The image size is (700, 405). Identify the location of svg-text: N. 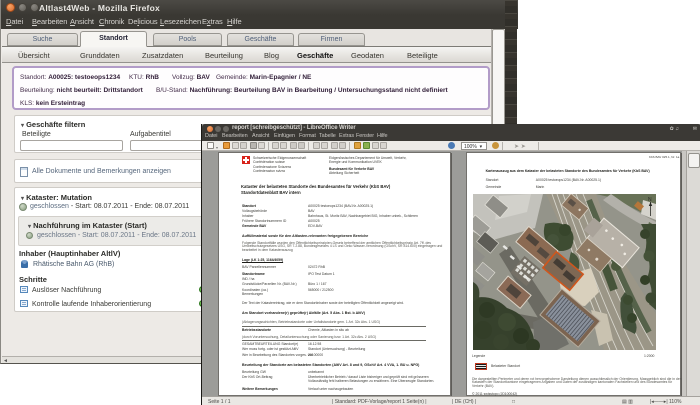
(650, 200).